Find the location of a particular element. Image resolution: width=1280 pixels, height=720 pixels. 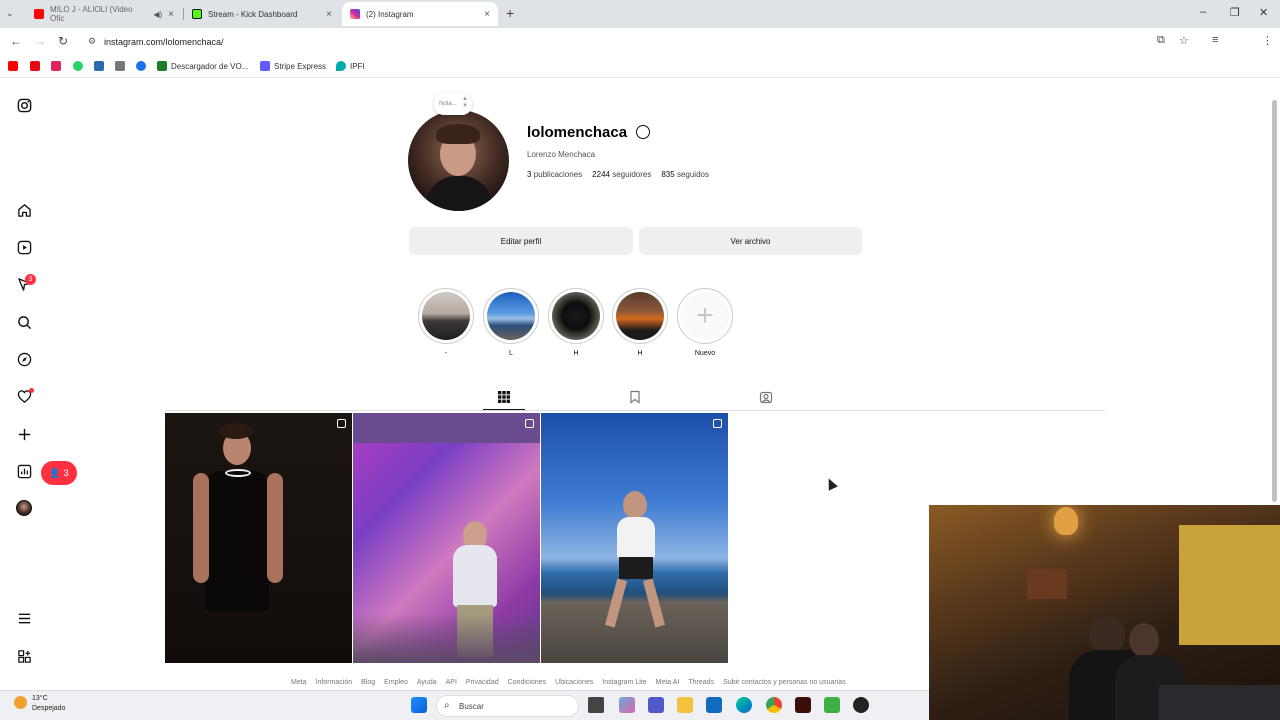

install-app-icon: ⧉ is located at coordinates (1161, 40).